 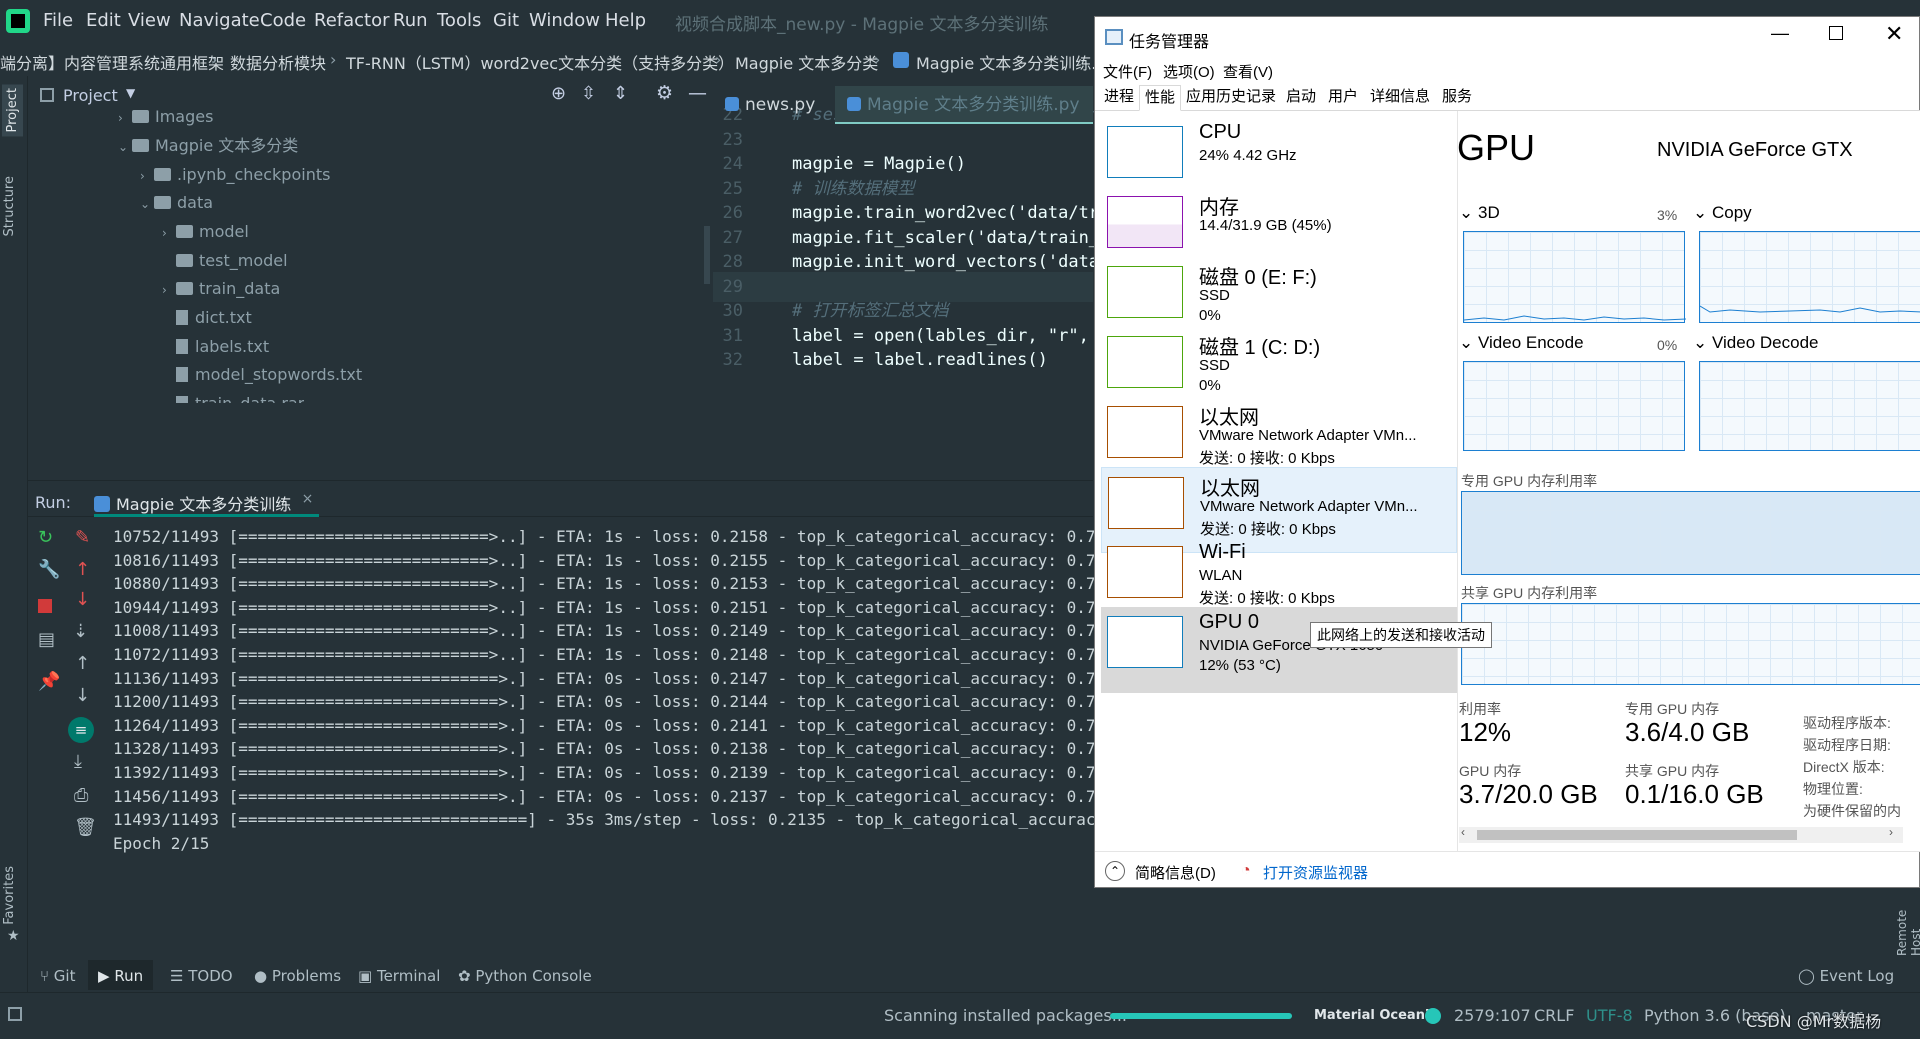 I want to click on minimize-panel-icon: —, so click(x=697, y=93).